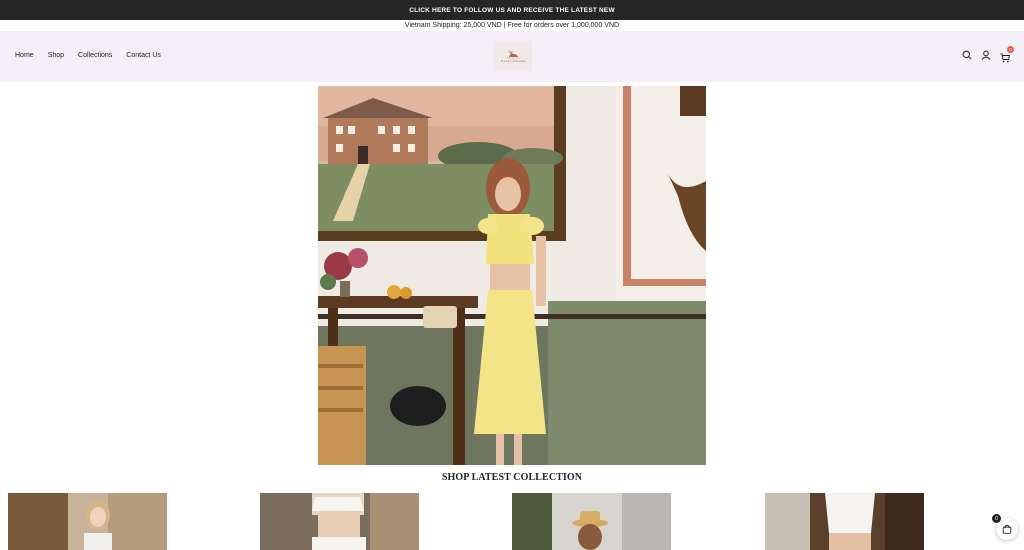 This screenshot has width=1024, height=550. I want to click on site-logo: Moon in a silver dream, so click(513, 56).